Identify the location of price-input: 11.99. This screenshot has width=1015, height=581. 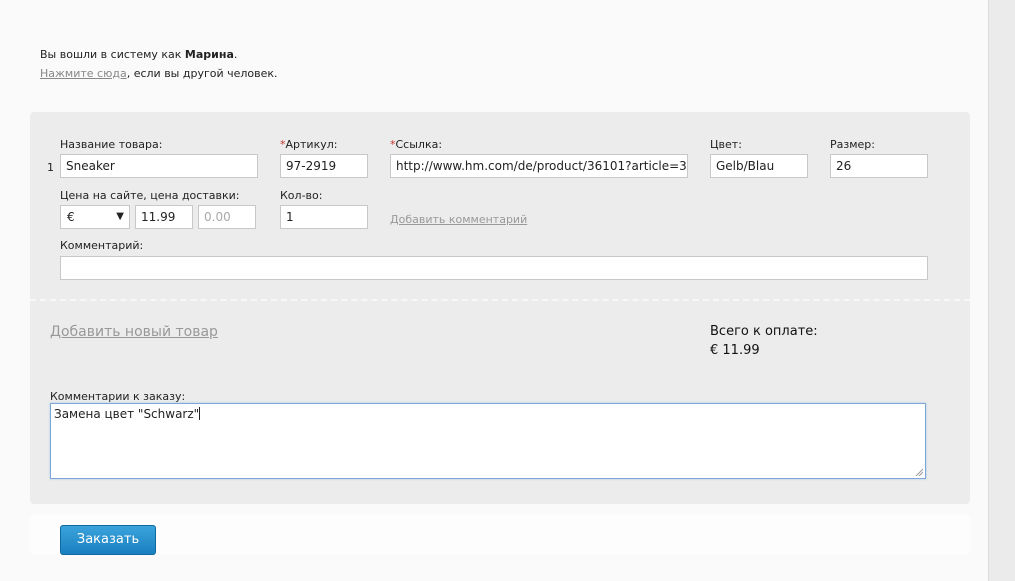
(164, 217).